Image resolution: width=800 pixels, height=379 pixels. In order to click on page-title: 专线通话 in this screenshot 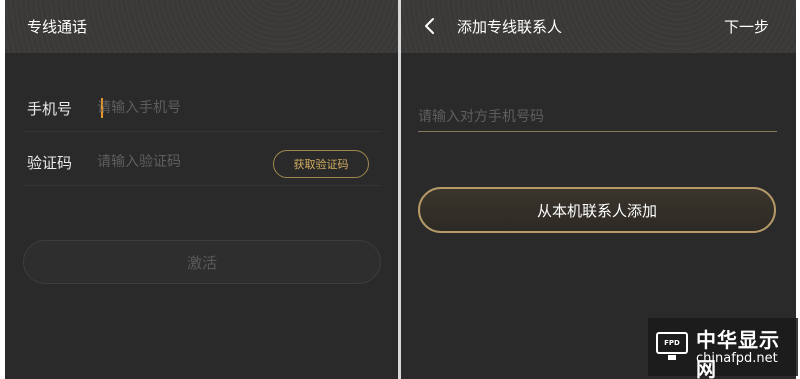, I will do `click(57, 27)`.